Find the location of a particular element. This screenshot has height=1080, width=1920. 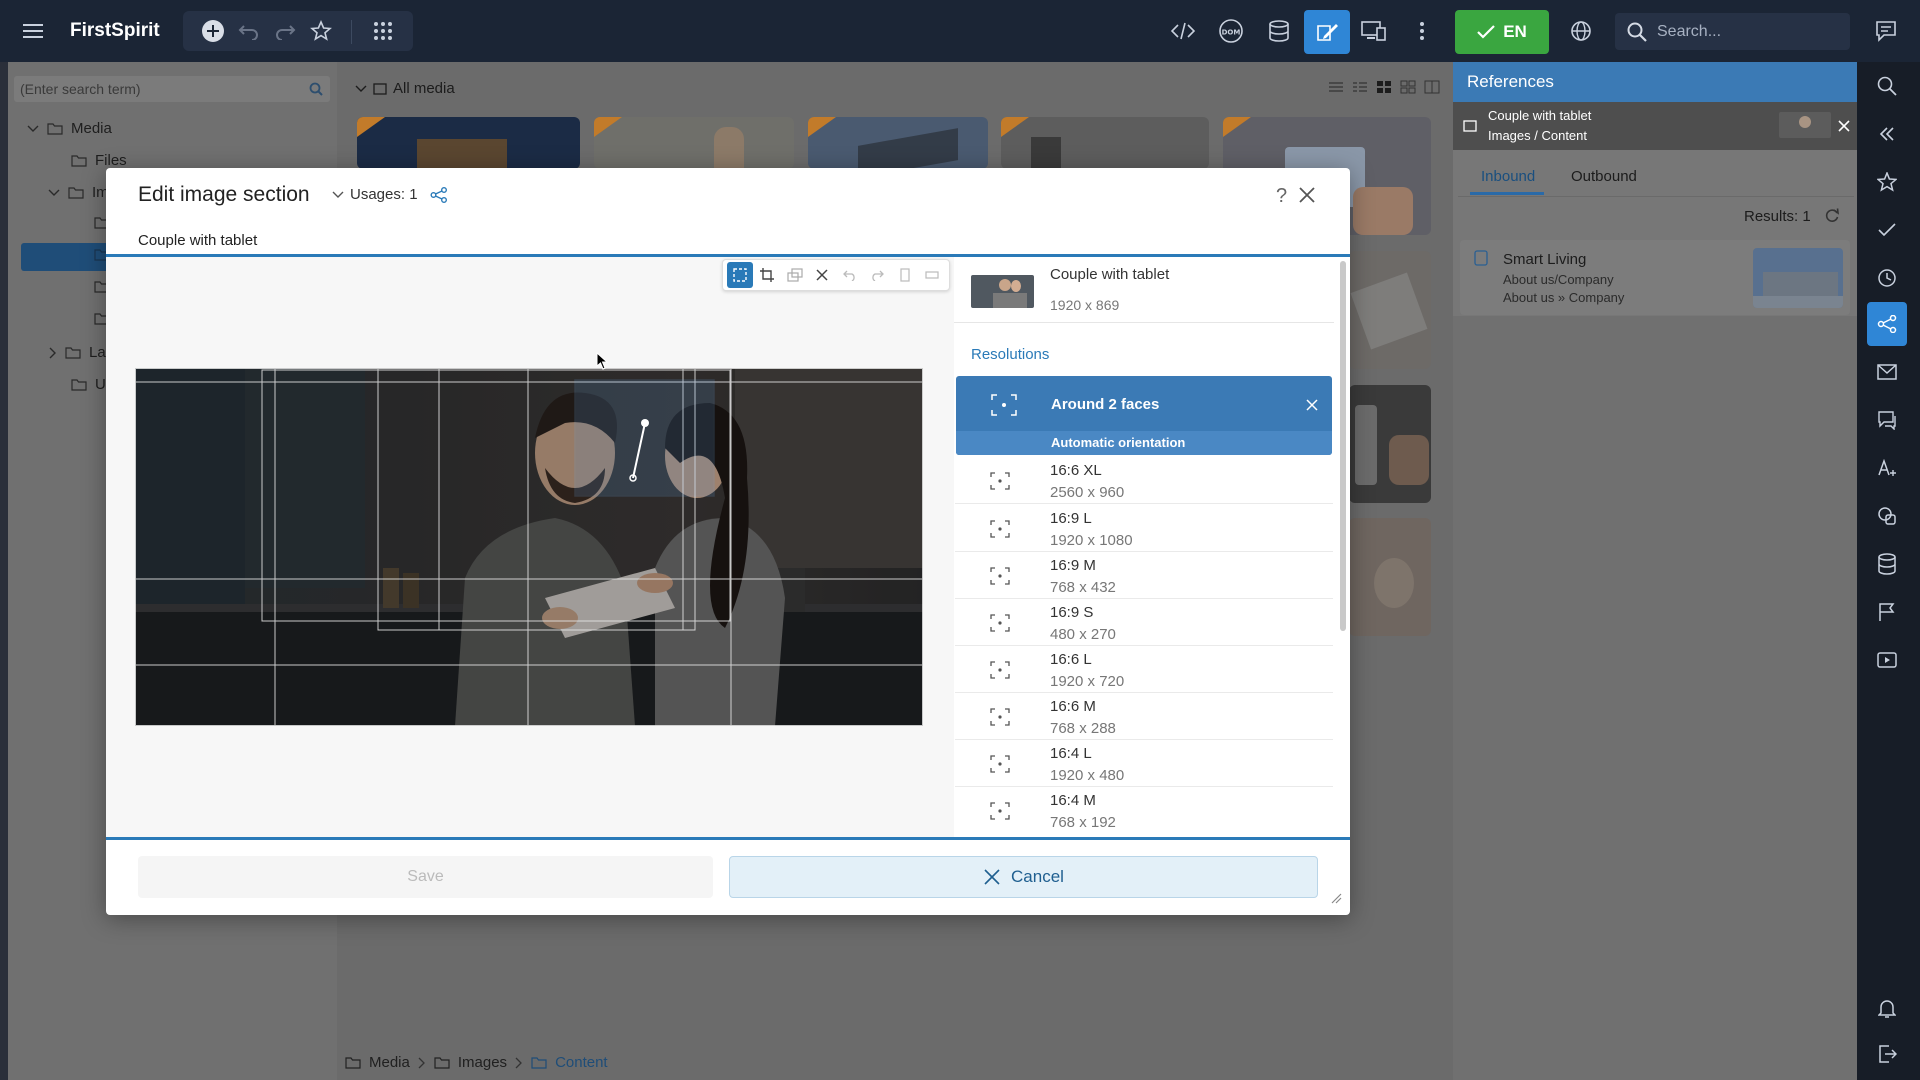

tile-view-icon is located at coordinates (1384, 87).